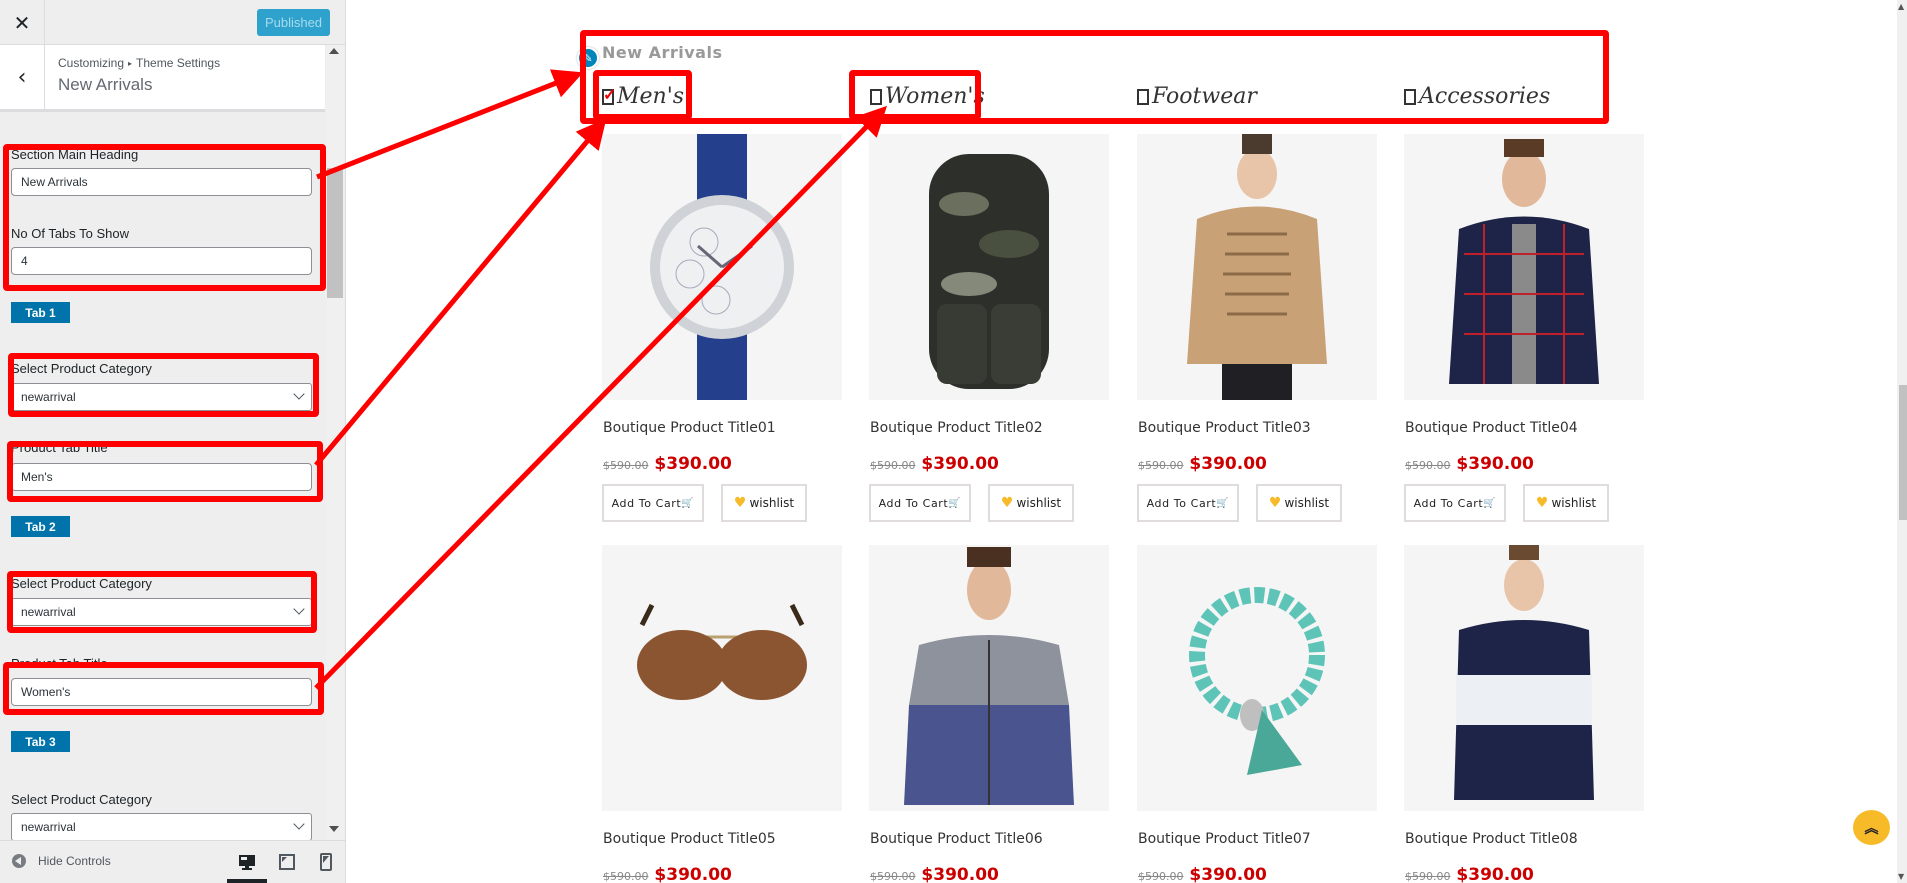  Describe the element at coordinates (689, 428) in the screenshot. I see `product-title: Boutique Product Title01` at that location.